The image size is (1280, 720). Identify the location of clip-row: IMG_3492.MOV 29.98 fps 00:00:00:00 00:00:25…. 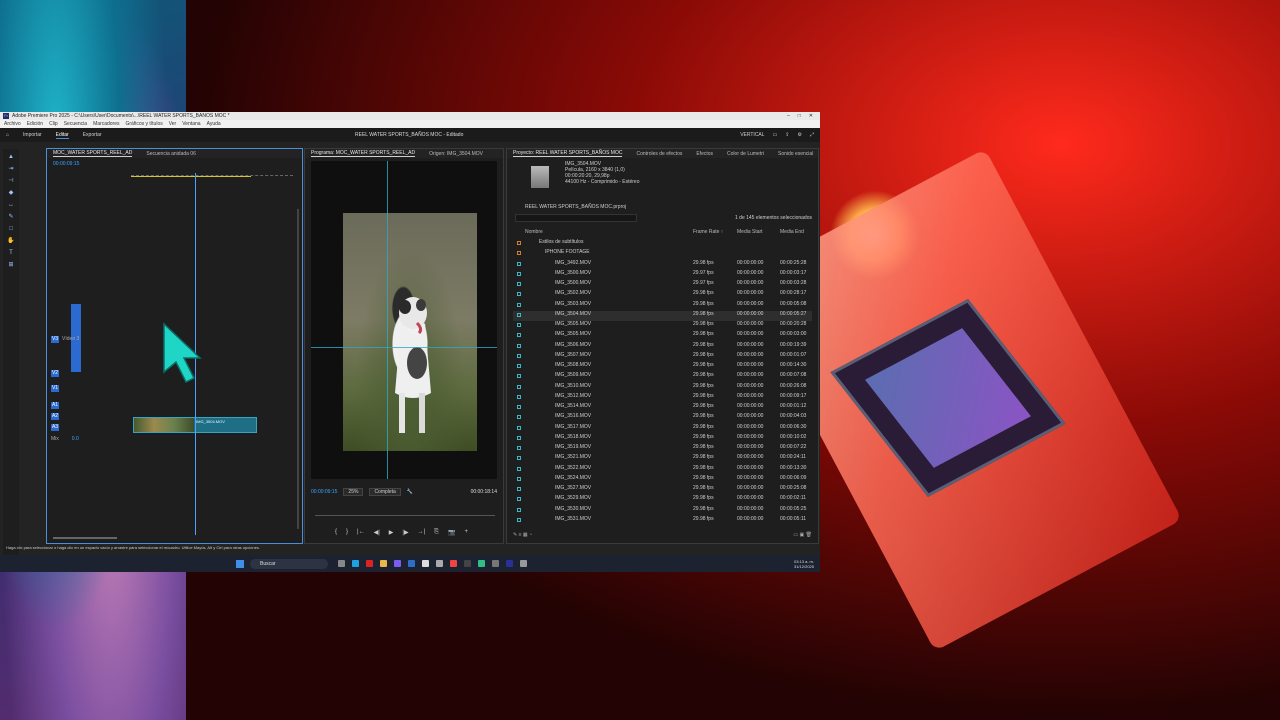
(662, 265).